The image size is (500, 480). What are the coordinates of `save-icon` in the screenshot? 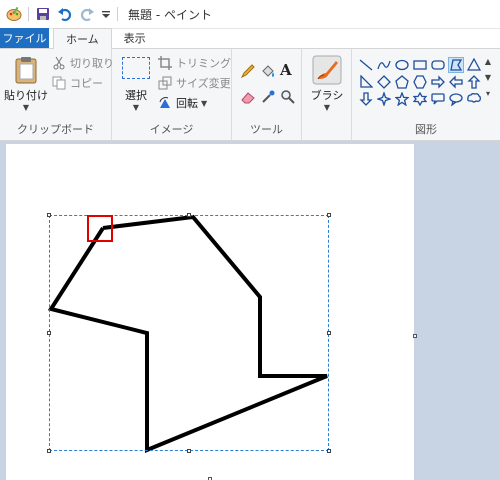 It's located at (43, 14).